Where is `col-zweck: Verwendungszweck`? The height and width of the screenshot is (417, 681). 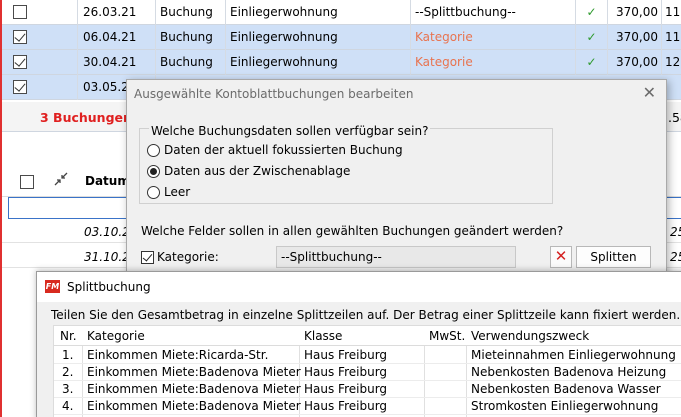 col-zweck: Verwendungszweck is located at coordinates (530, 336).